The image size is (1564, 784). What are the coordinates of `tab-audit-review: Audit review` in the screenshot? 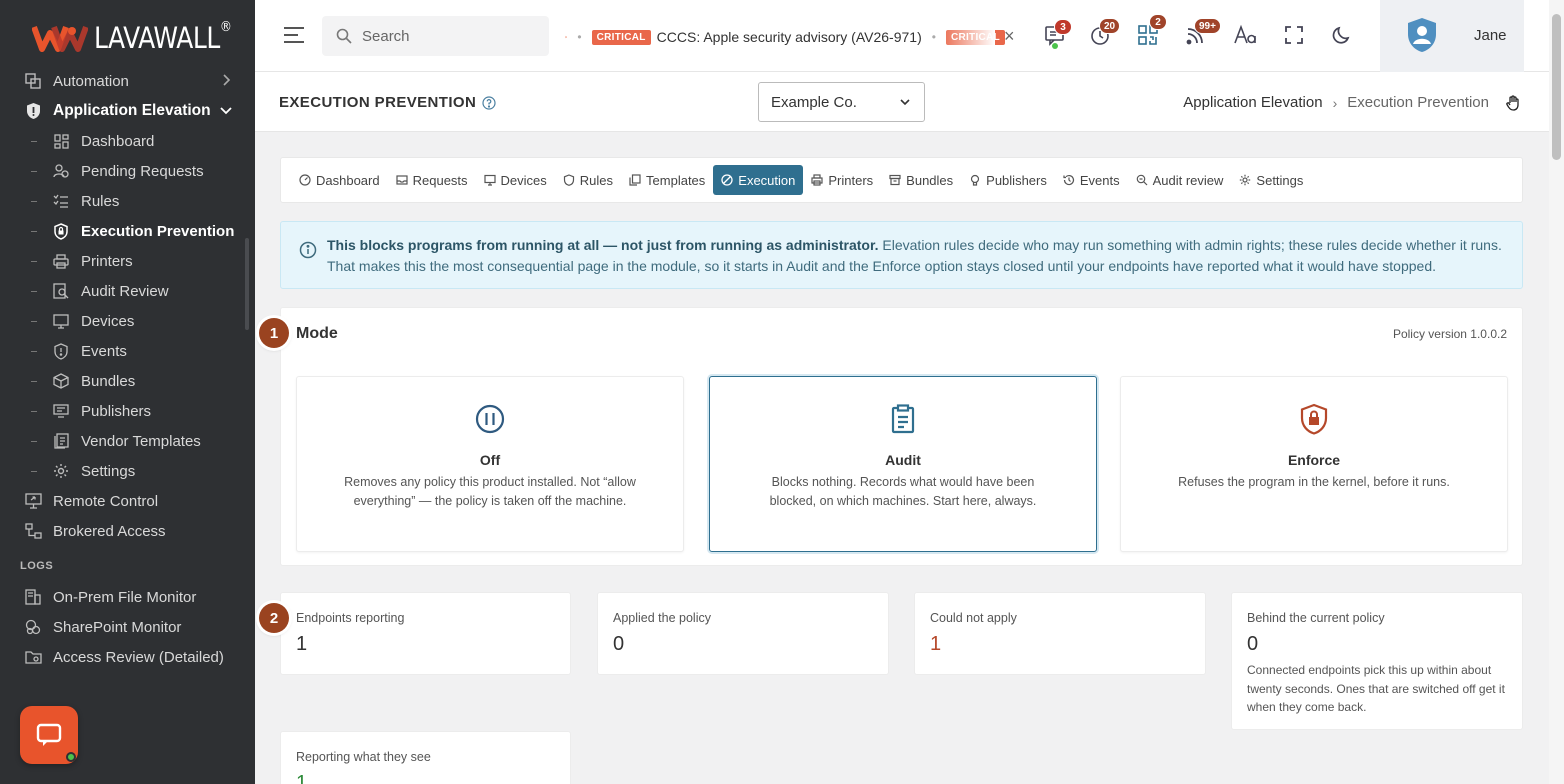 It's located at (1180, 180).